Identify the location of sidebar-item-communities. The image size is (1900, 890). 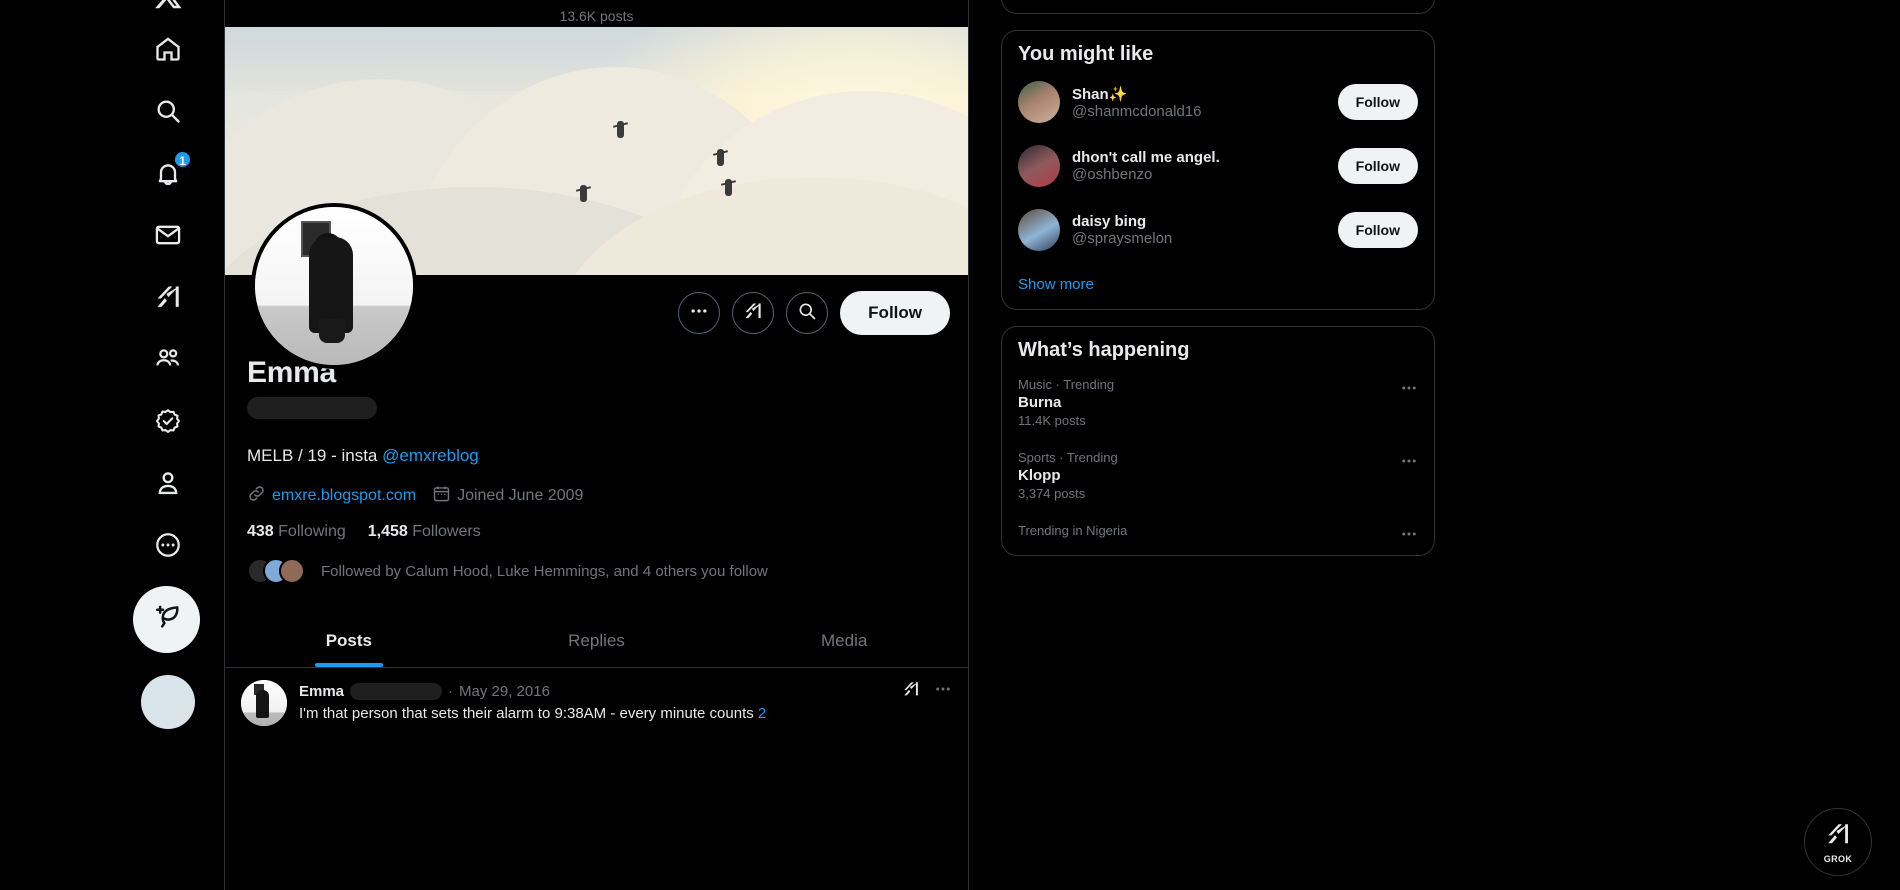
(168, 359).